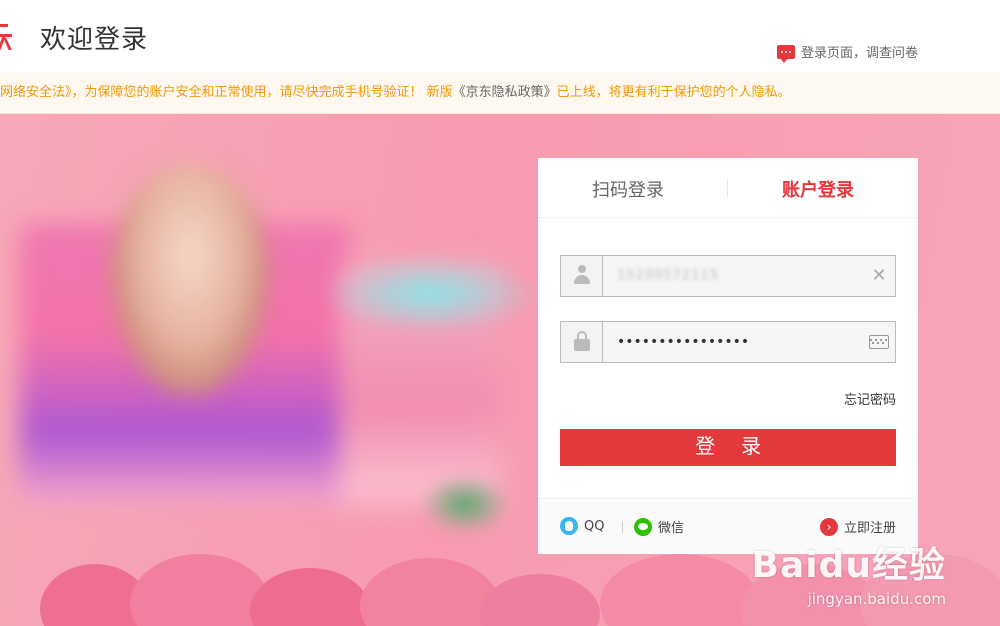 The image size is (1000, 626). What do you see at coordinates (628, 189) in the screenshot?
I see `tab-qr-login: 扫码登录` at bounding box center [628, 189].